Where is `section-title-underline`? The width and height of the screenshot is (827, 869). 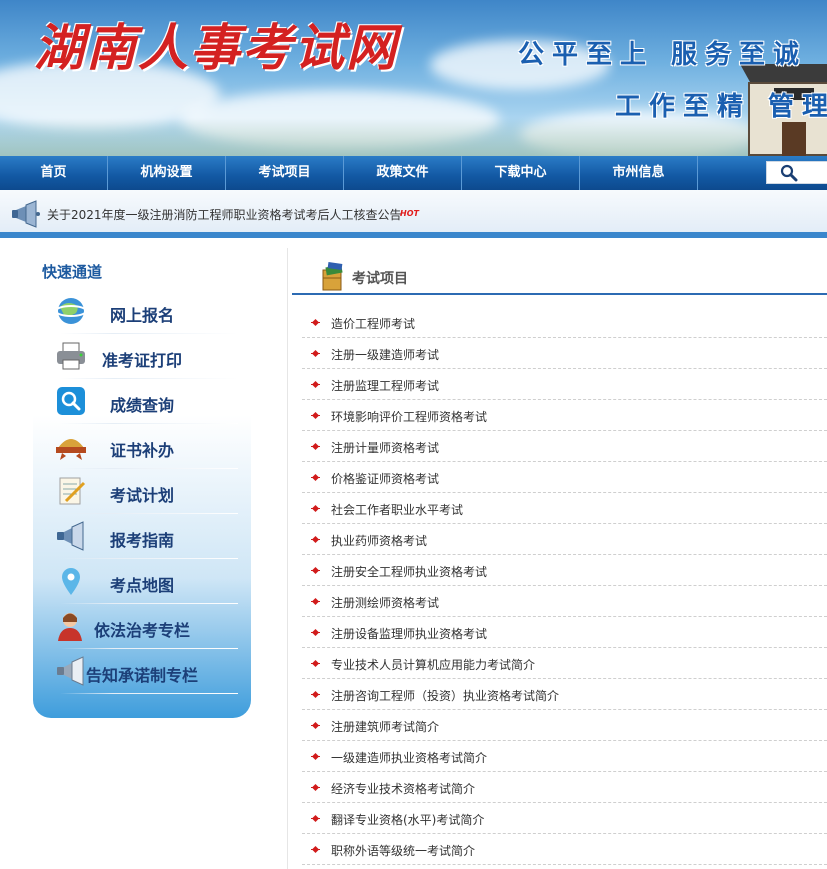 section-title-underline is located at coordinates (559, 294).